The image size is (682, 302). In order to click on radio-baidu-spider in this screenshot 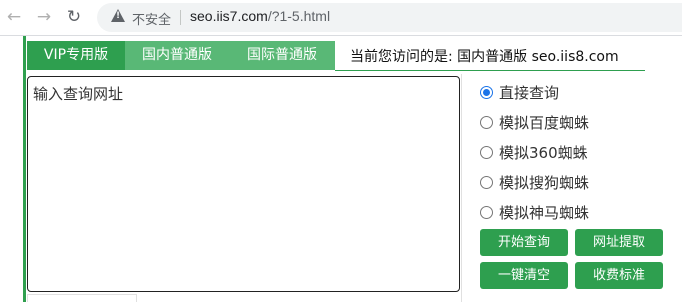, I will do `click(486, 122)`.